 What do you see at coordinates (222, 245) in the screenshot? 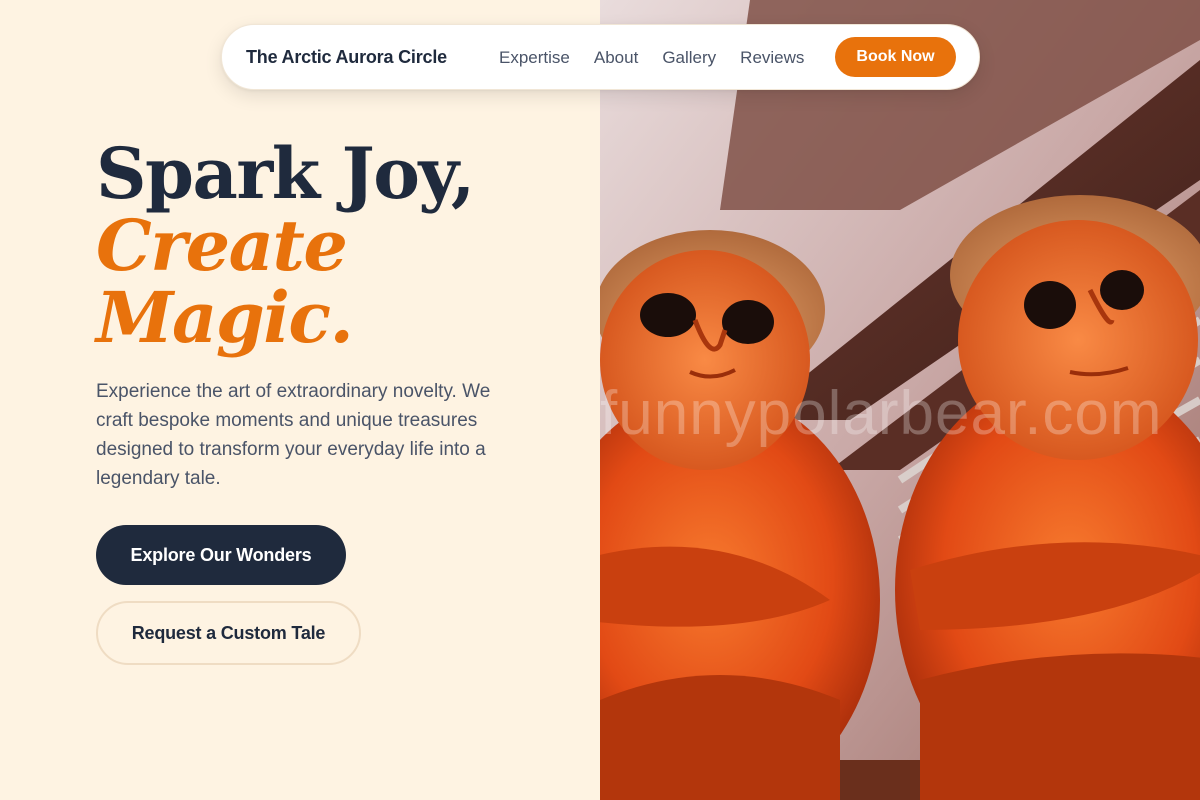
I see `headline-line-2: Create` at bounding box center [222, 245].